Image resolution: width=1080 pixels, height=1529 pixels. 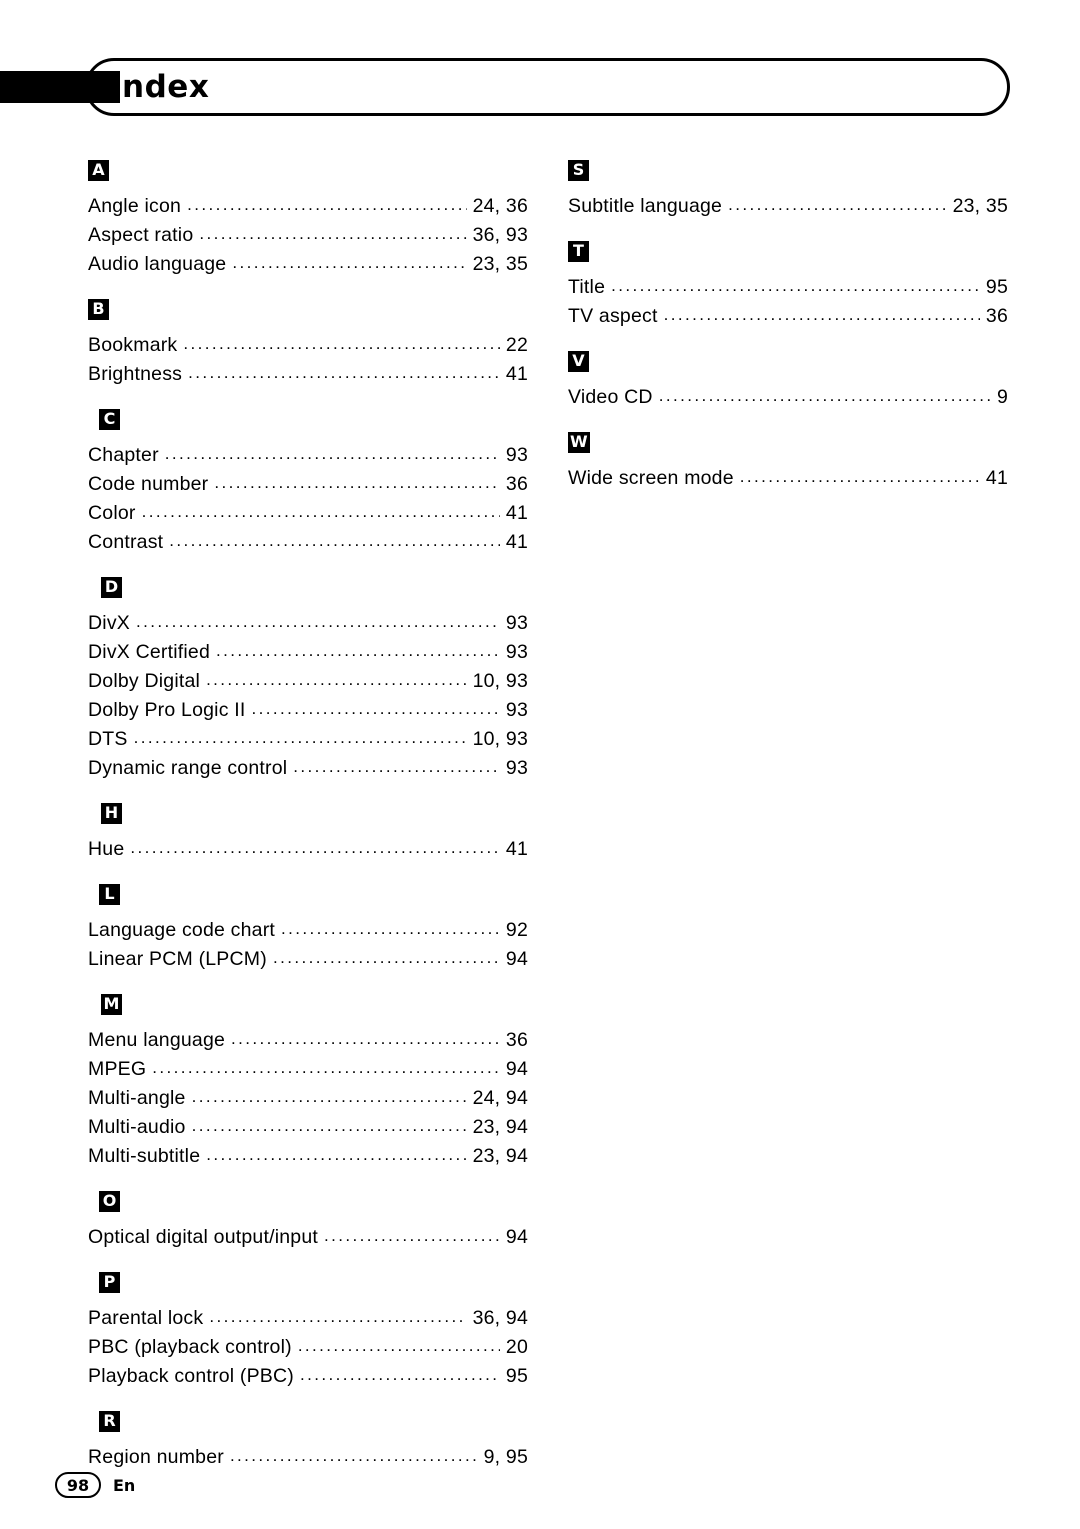 What do you see at coordinates (188, 768) in the screenshot?
I see `index-entry-label: Dynamic range control` at bounding box center [188, 768].